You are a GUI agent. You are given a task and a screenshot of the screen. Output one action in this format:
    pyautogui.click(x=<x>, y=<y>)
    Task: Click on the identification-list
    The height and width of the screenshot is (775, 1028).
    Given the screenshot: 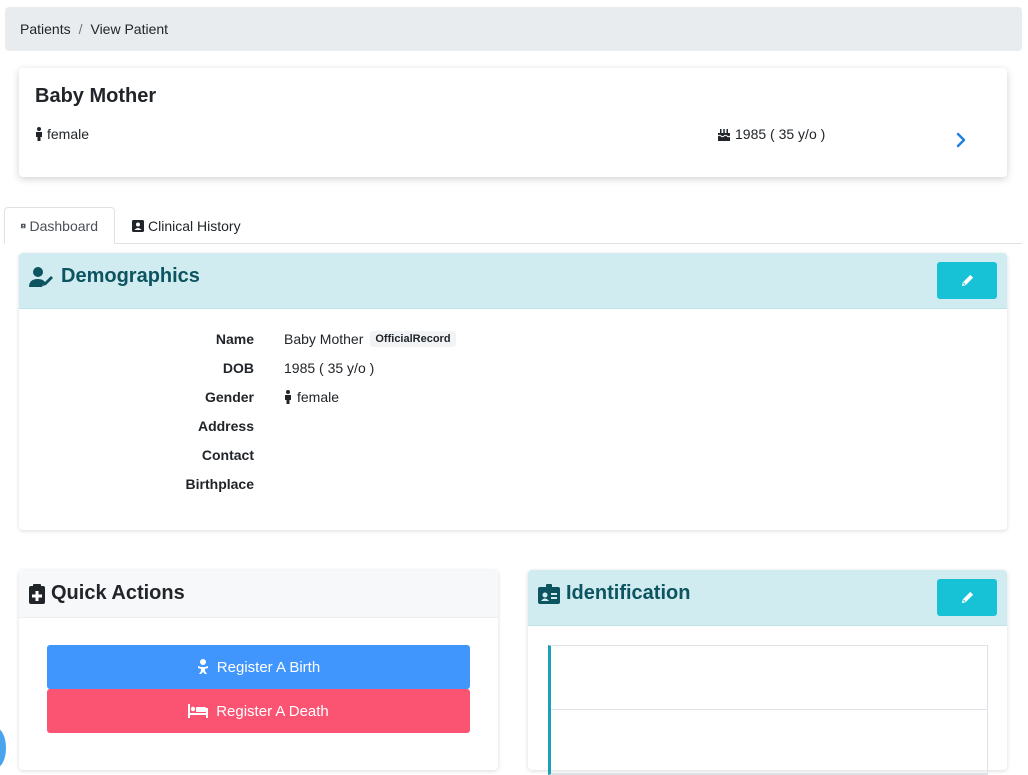 What is the action you would take?
    pyautogui.click(x=768, y=710)
    